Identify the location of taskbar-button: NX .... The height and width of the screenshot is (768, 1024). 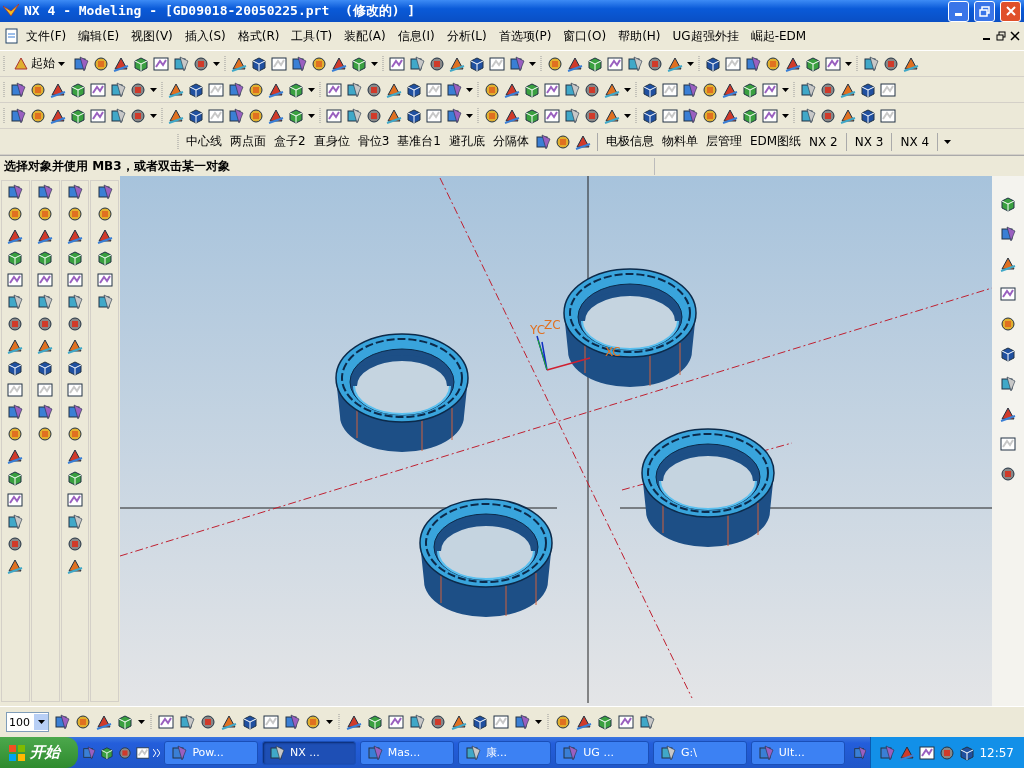
(309, 752).